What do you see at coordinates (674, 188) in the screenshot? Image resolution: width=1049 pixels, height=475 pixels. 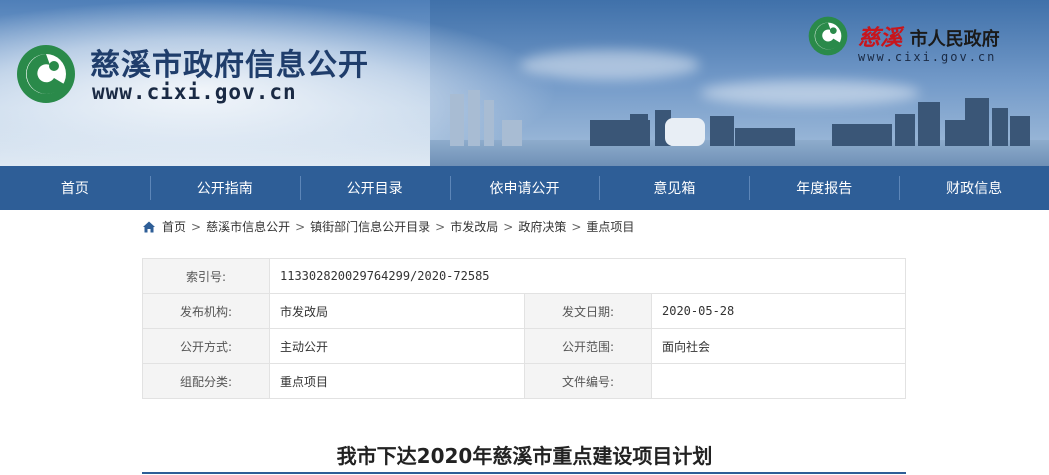 I see `nav-item-feedback: 意见箱` at bounding box center [674, 188].